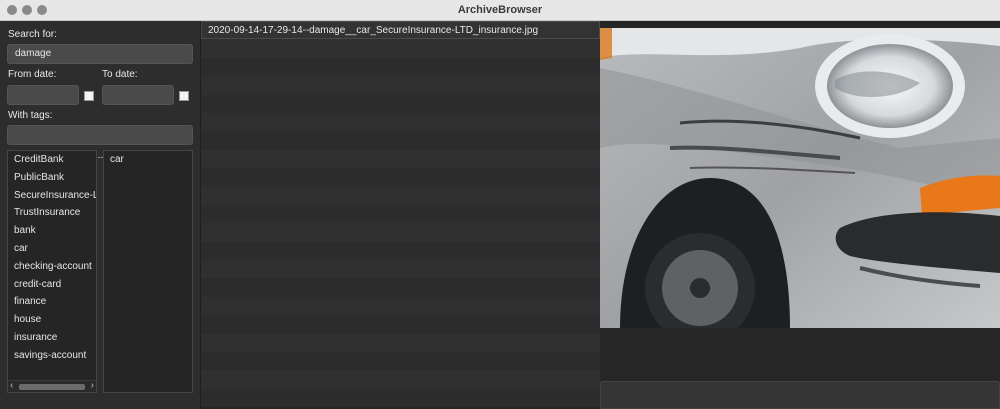 Image resolution: width=1000 pixels, height=409 pixels. I want to click on tag-item: TrustInsurance, so click(52, 213).